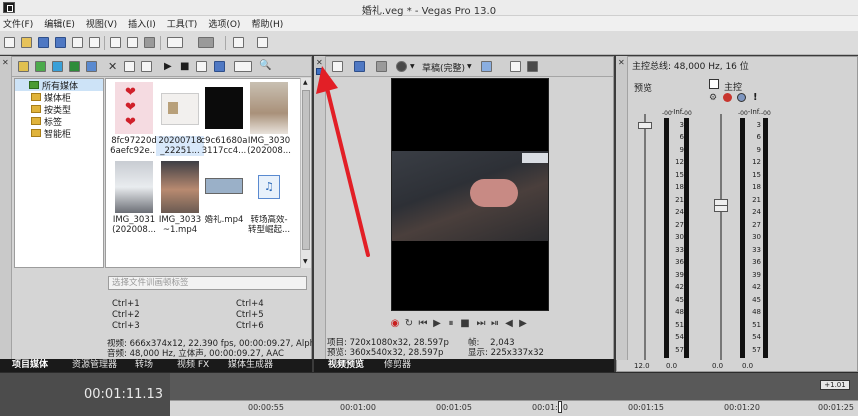 This screenshot has width=858, height=416. I want to click on get-media-icon, so click(57, 66).